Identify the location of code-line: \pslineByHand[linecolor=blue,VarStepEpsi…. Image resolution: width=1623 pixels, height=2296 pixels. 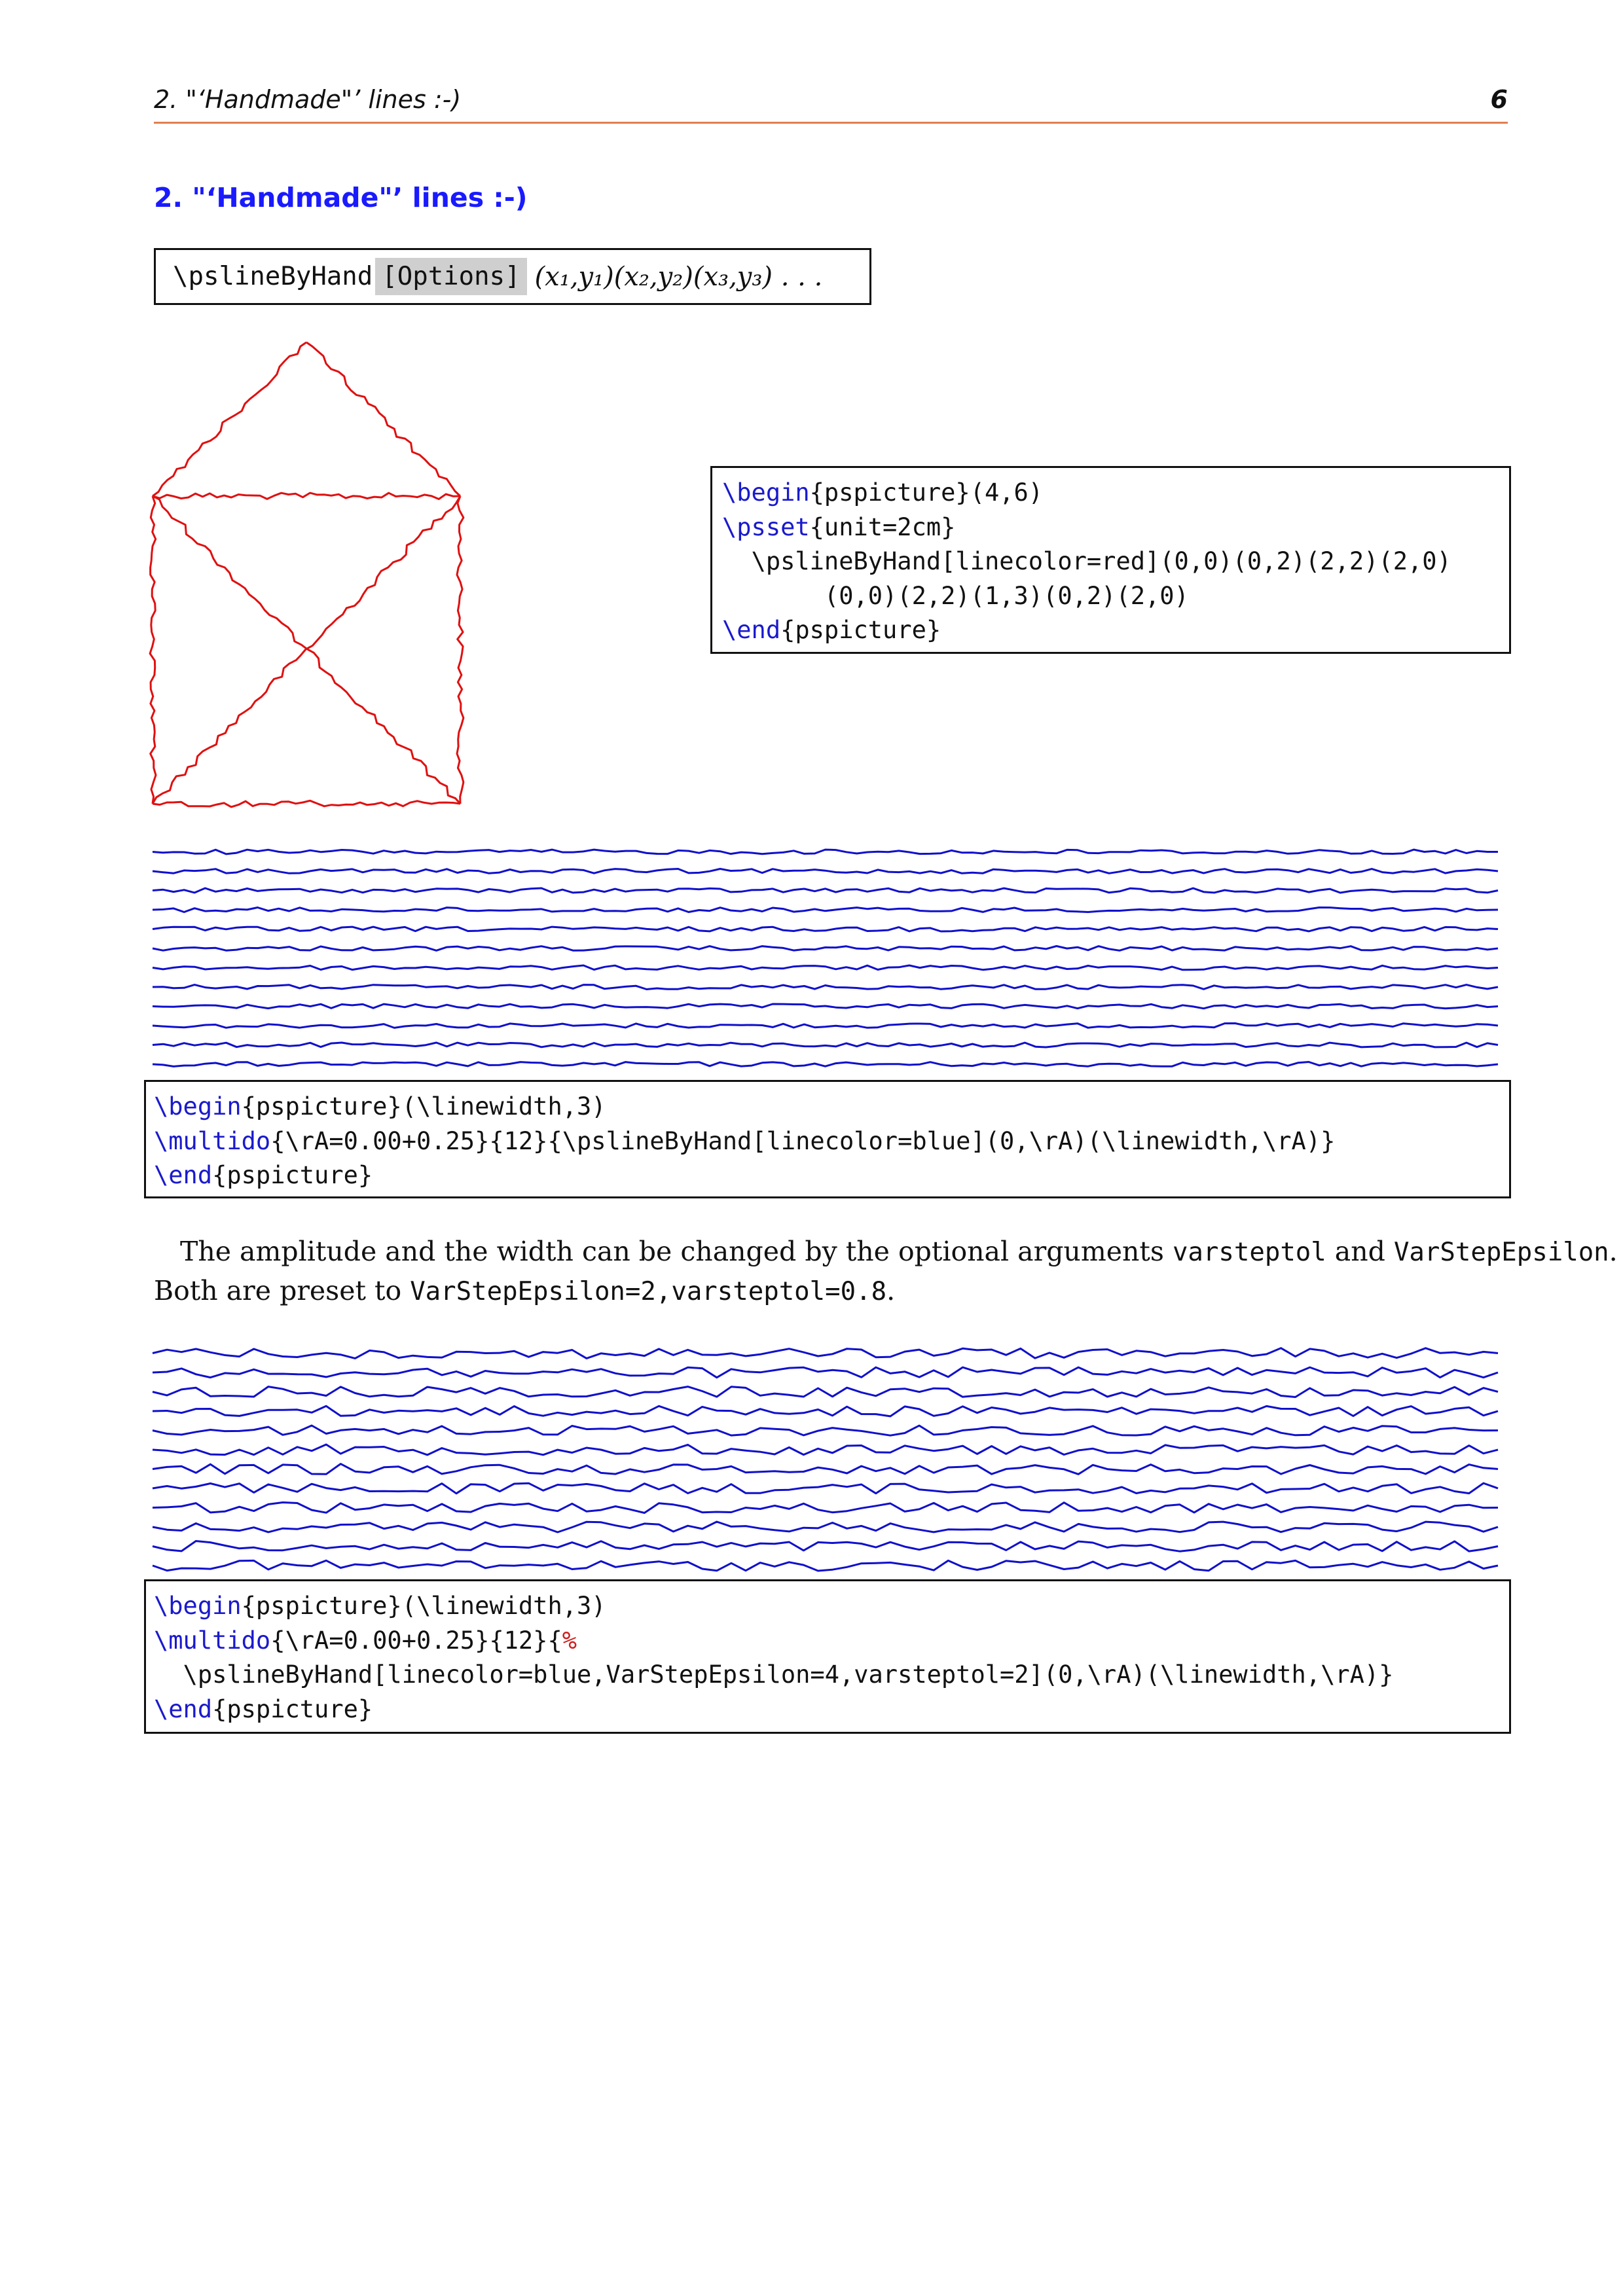
(831, 1675).